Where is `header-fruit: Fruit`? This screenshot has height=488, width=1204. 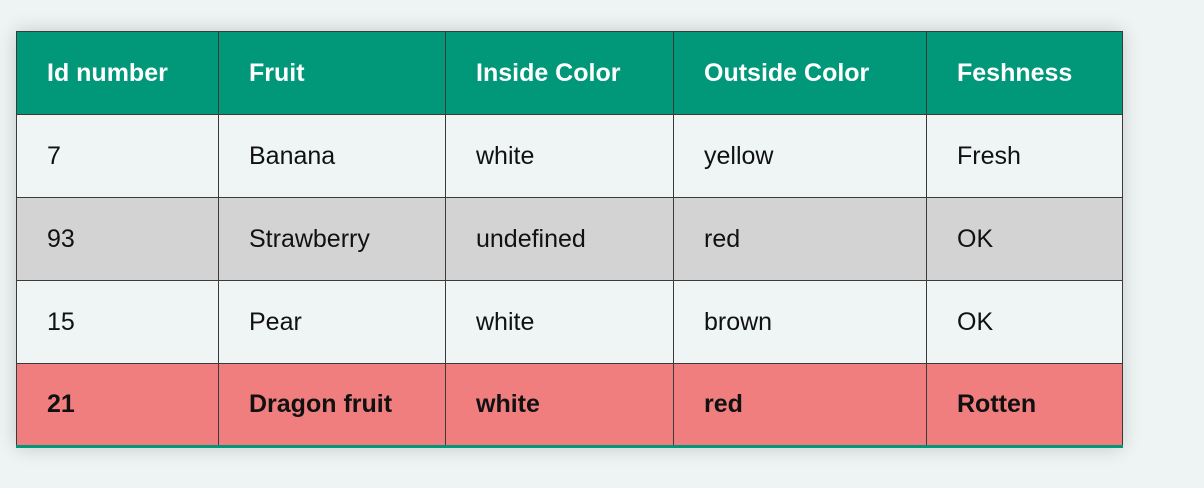
header-fruit: Fruit is located at coordinates (332, 73).